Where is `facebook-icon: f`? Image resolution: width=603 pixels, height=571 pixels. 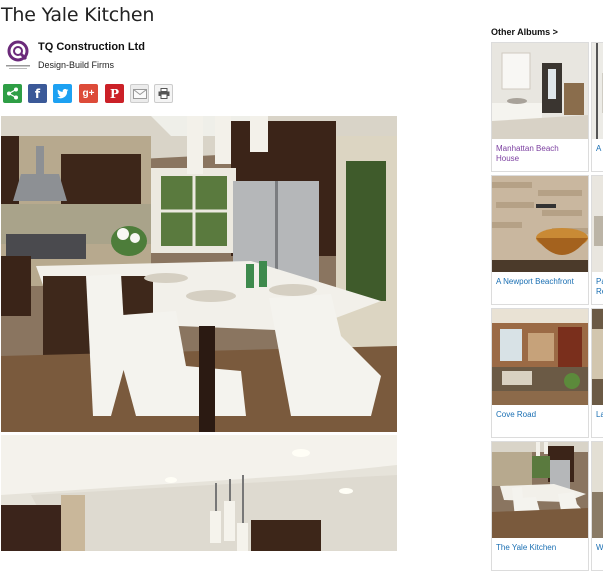
facebook-icon: f is located at coordinates (37, 93).